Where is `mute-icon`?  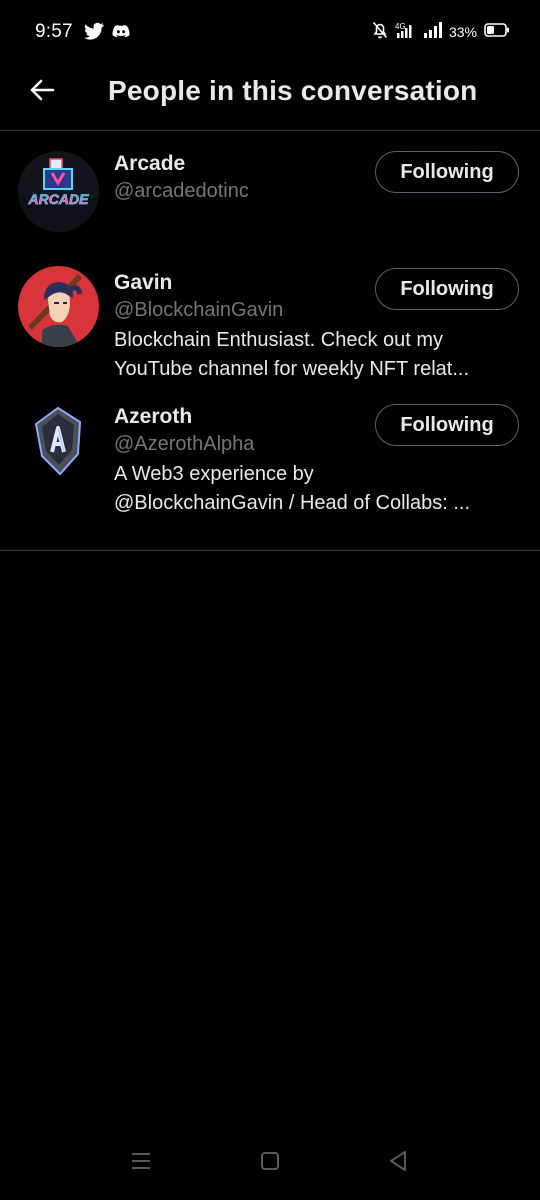 mute-icon is located at coordinates (380, 32).